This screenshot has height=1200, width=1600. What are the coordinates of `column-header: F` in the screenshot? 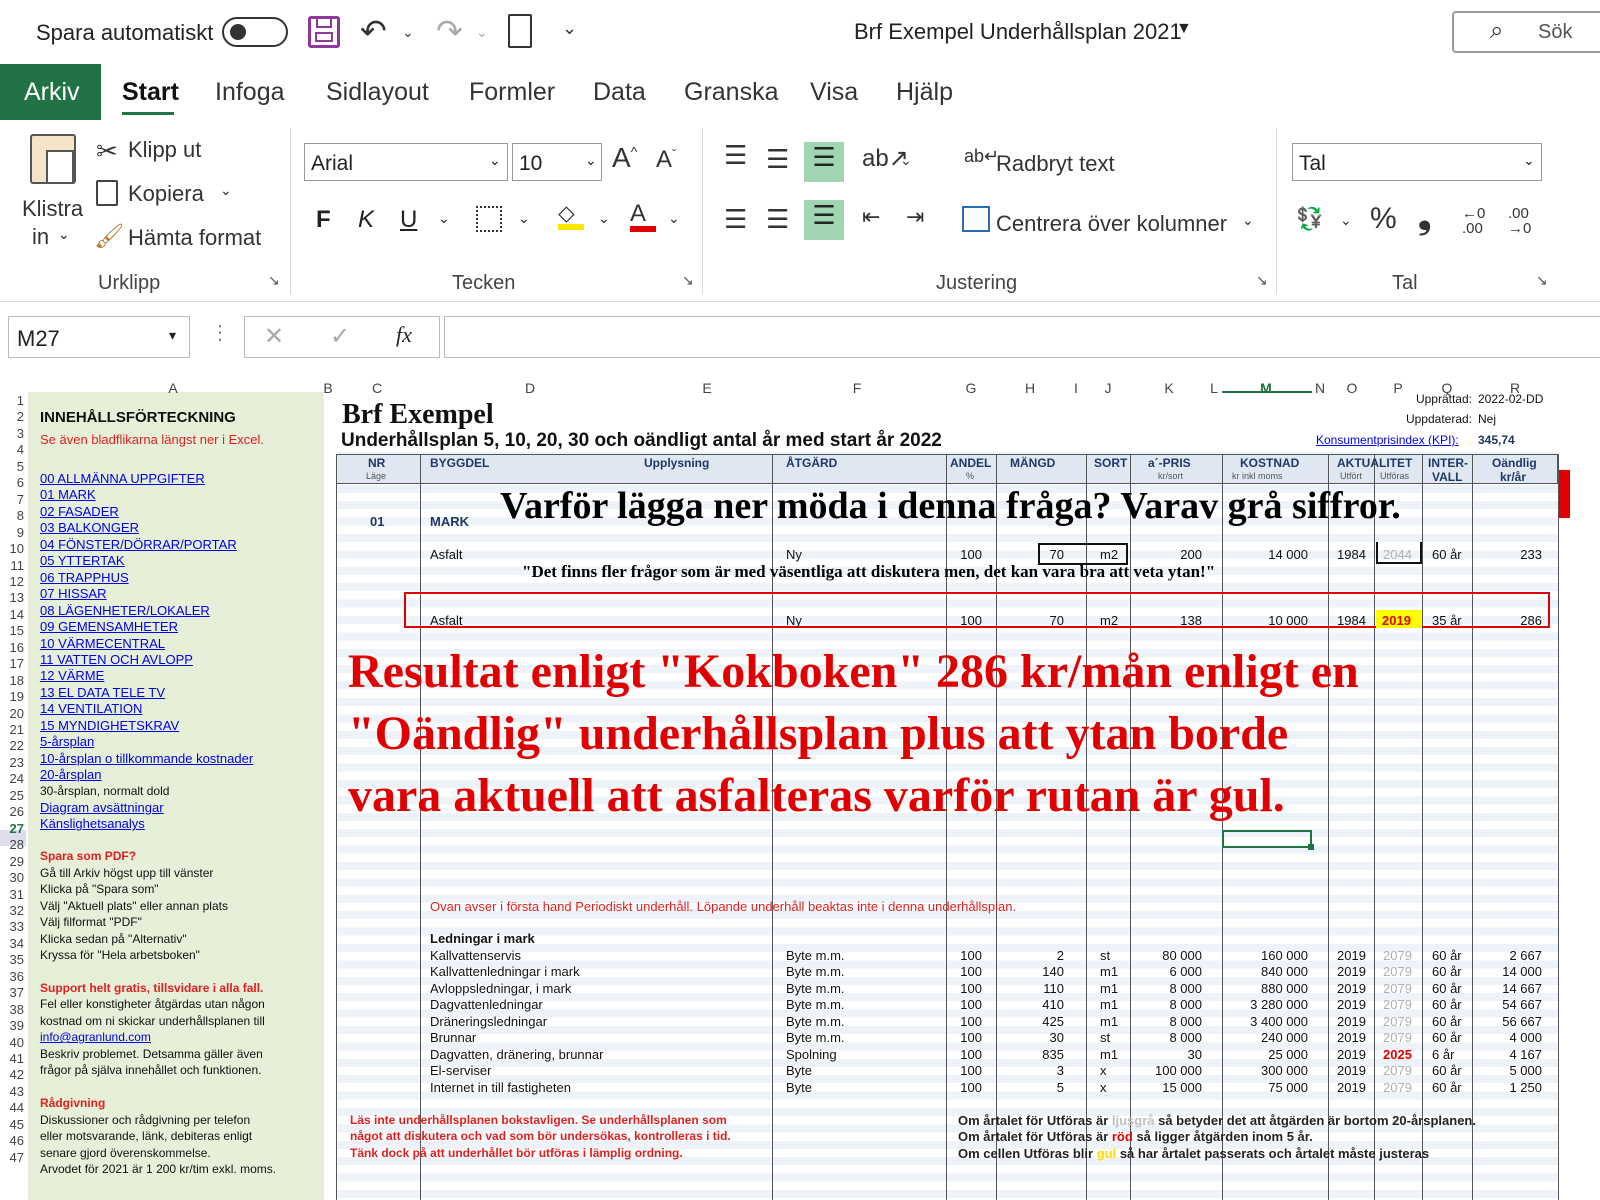 It's located at (857, 388).